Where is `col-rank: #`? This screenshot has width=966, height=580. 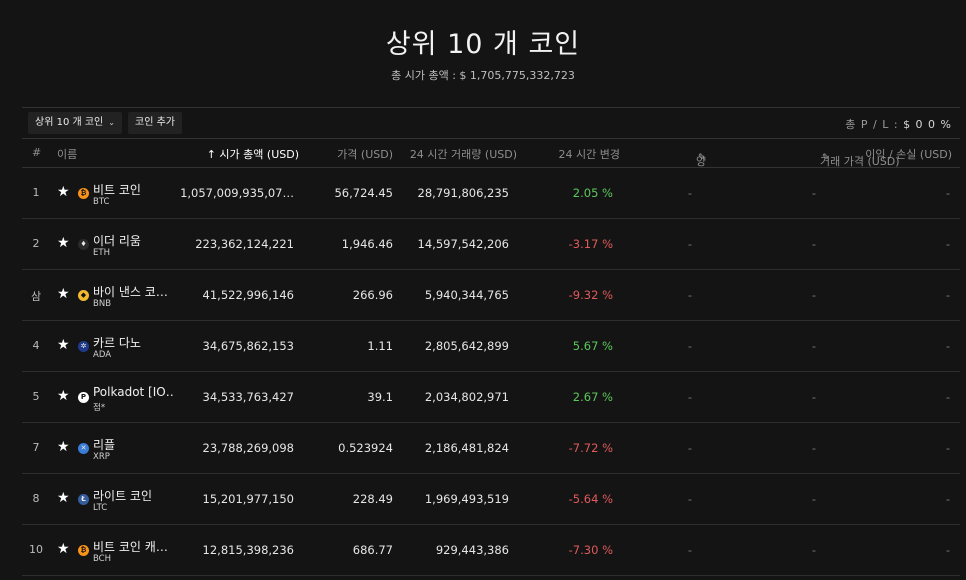
col-rank: # is located at coordinates (36, 152).